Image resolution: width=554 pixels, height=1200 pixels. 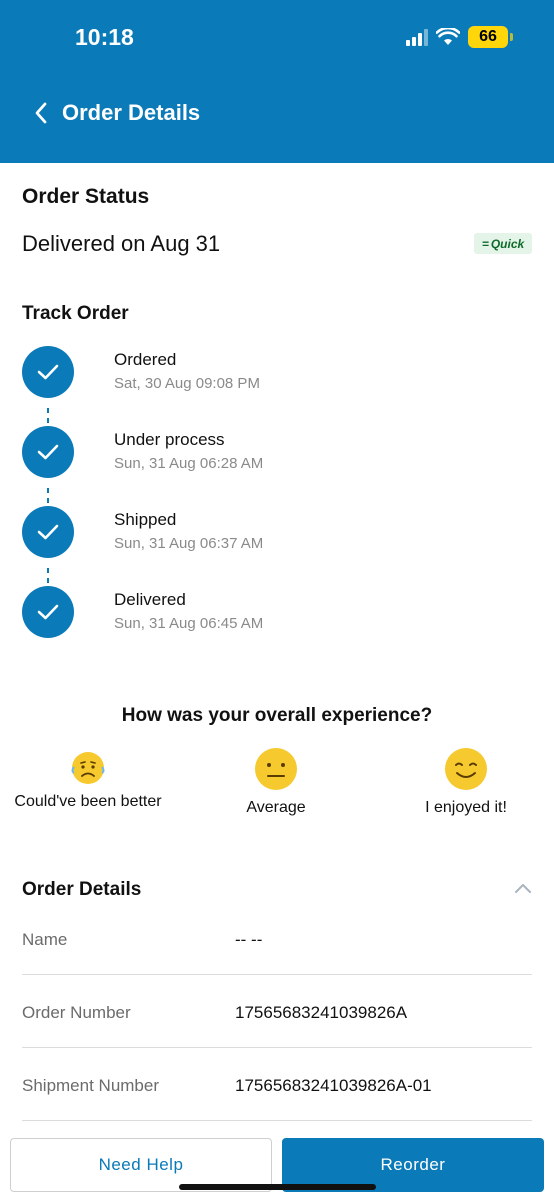 What do you see at coordinates (523, 888) in the screenshot?
I see `chevron-up-icon` at bounding box center [523, 888].